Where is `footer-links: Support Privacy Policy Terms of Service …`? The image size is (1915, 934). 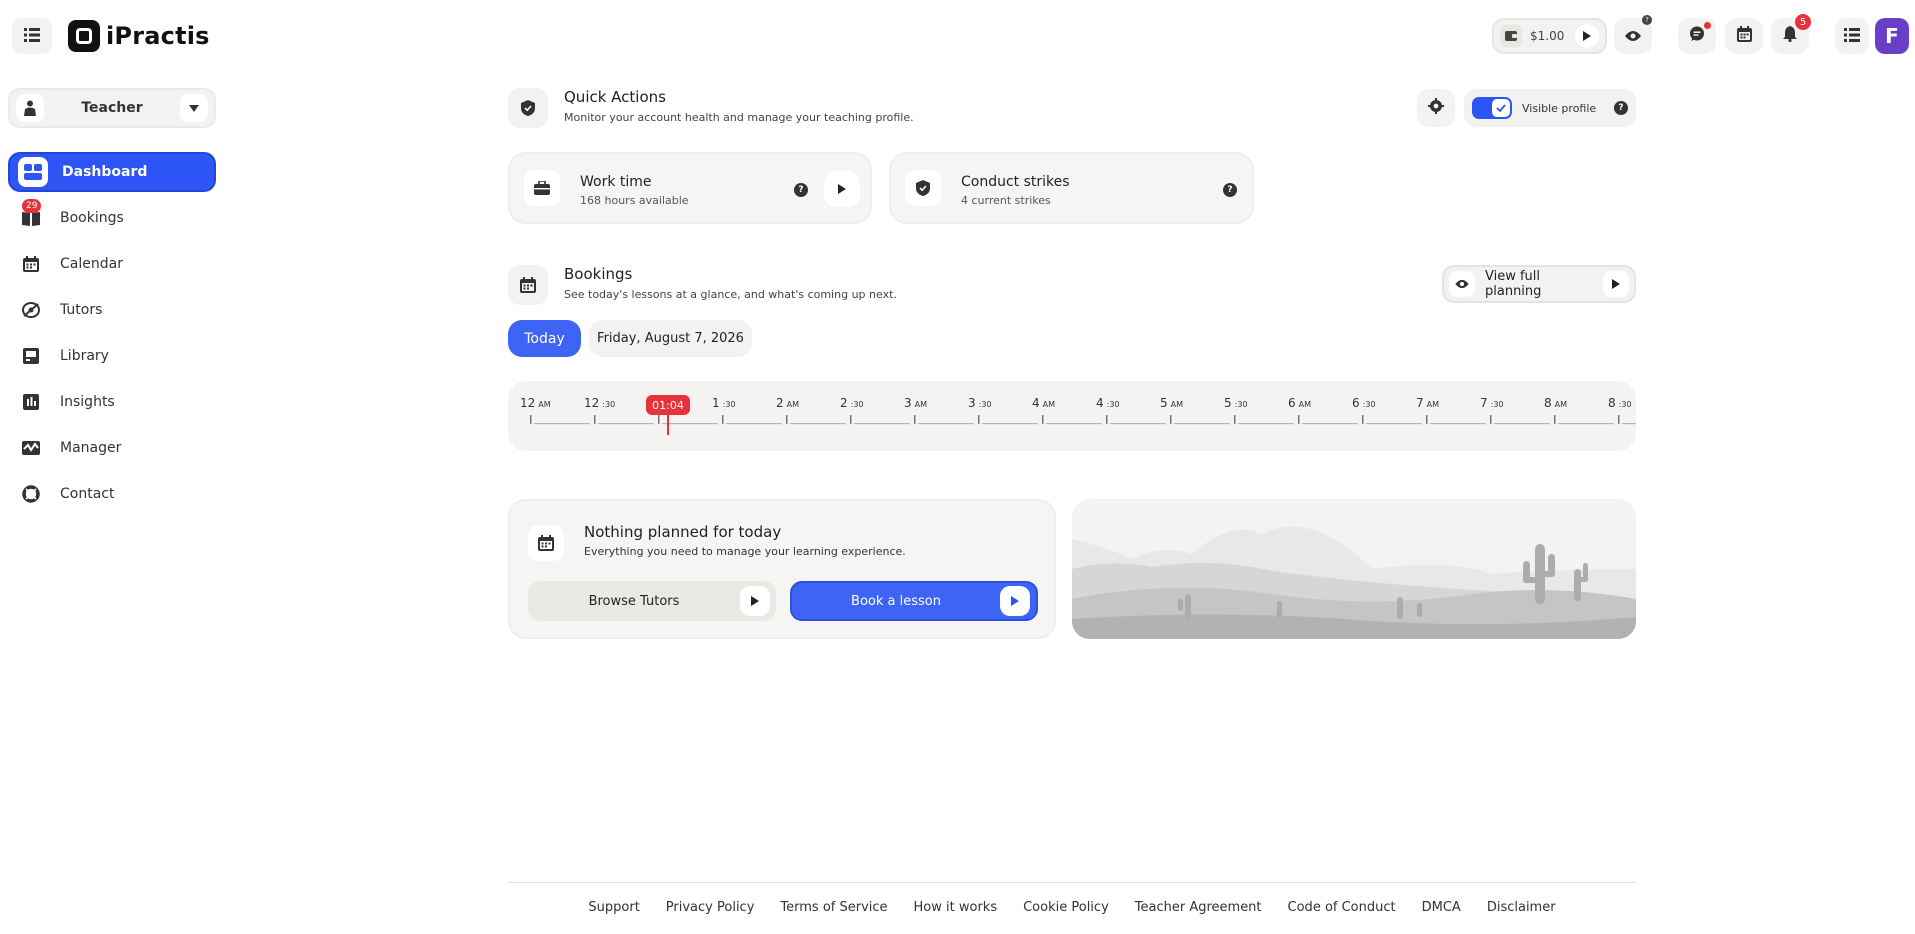 footer-links: Support Privacy Policy Terms of Service … is located at coordinates (1072, 907).